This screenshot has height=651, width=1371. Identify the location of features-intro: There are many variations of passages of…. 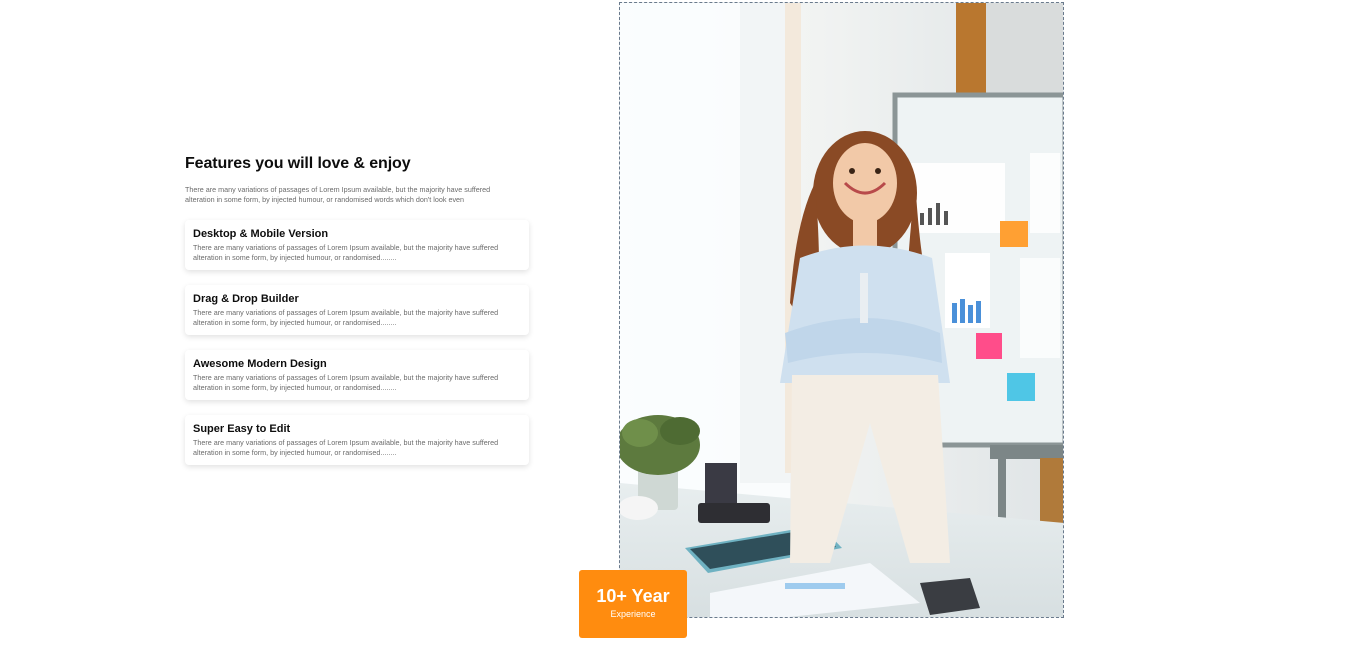
(338, 194).